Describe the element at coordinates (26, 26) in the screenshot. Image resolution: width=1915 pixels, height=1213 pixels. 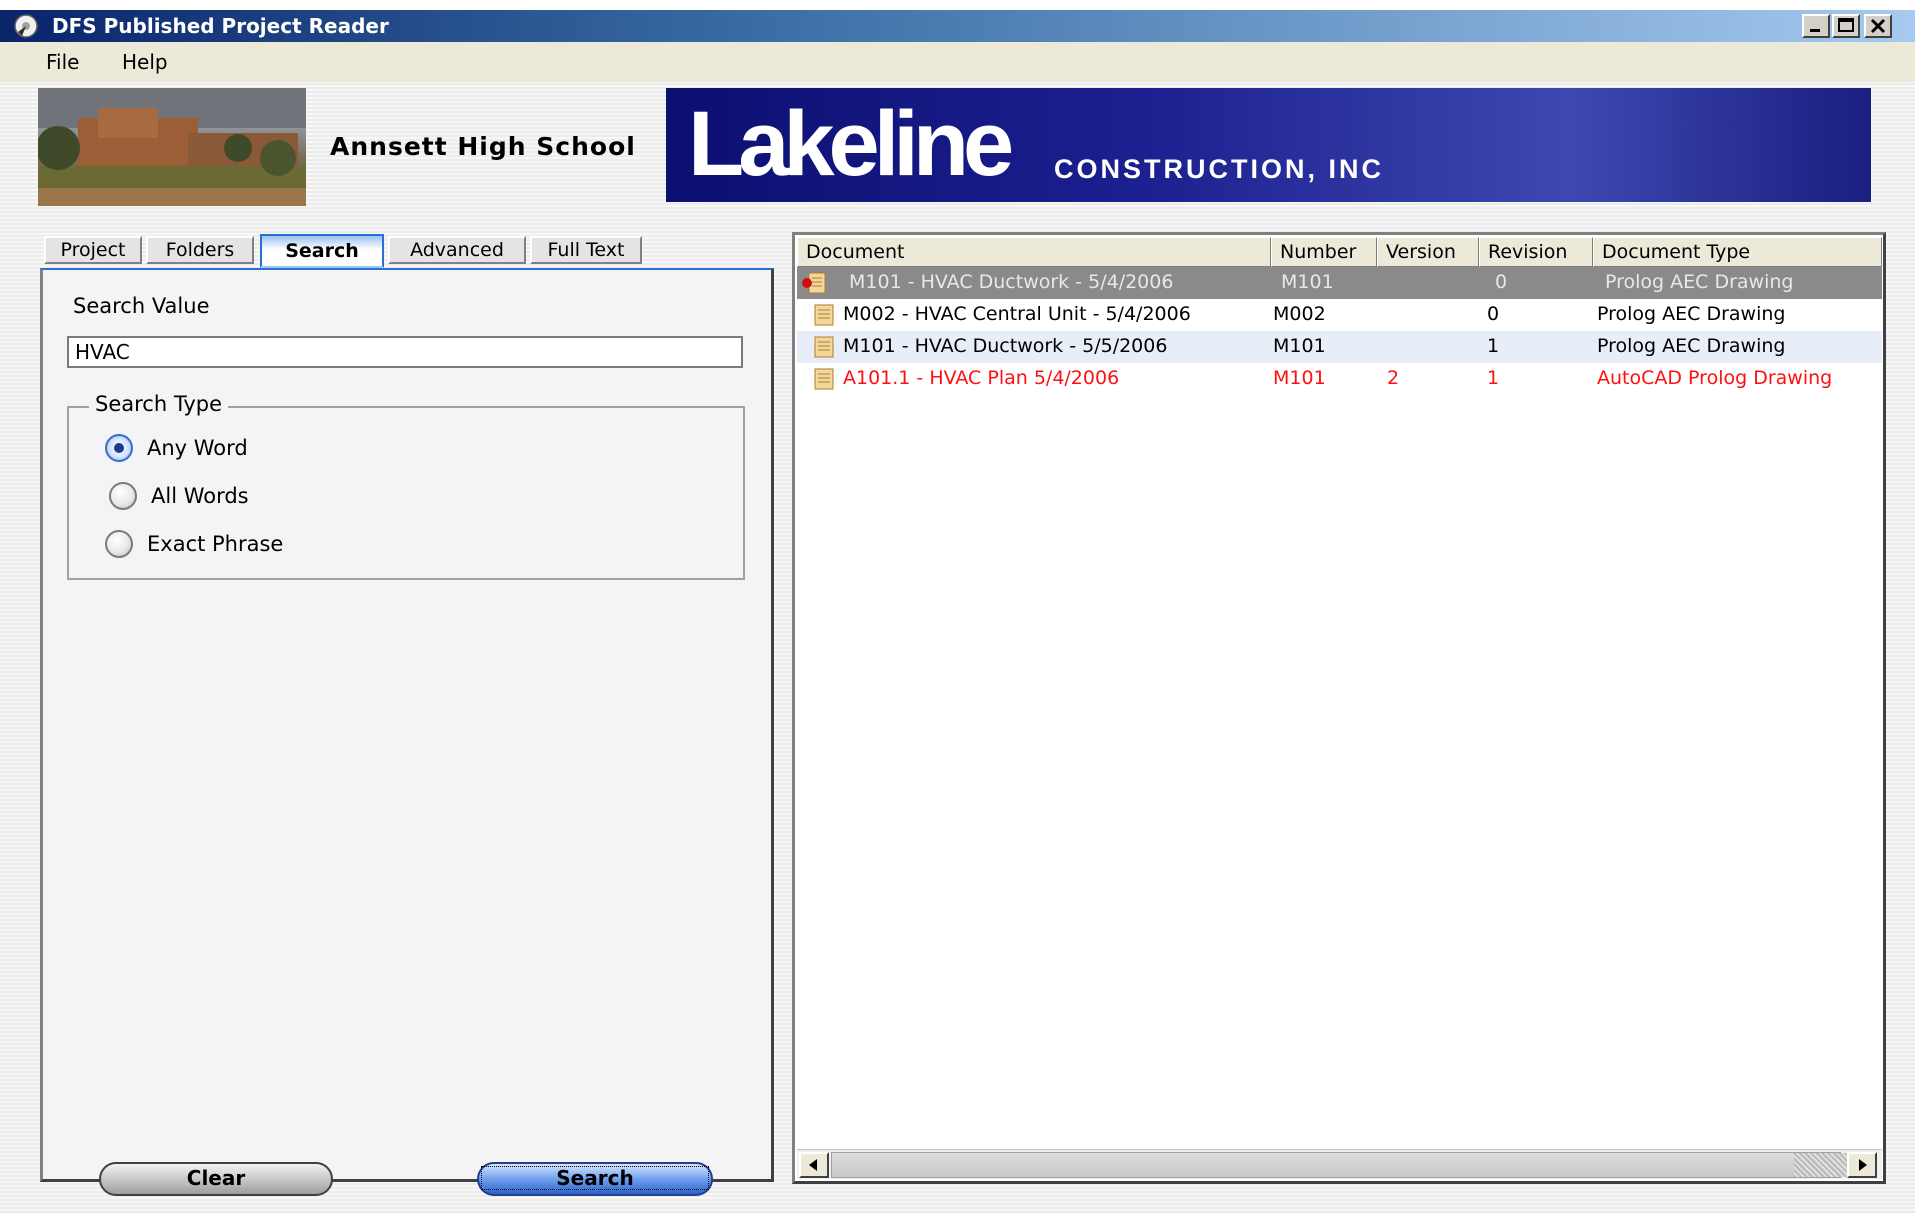
I see `app-disc-icon` at that location.